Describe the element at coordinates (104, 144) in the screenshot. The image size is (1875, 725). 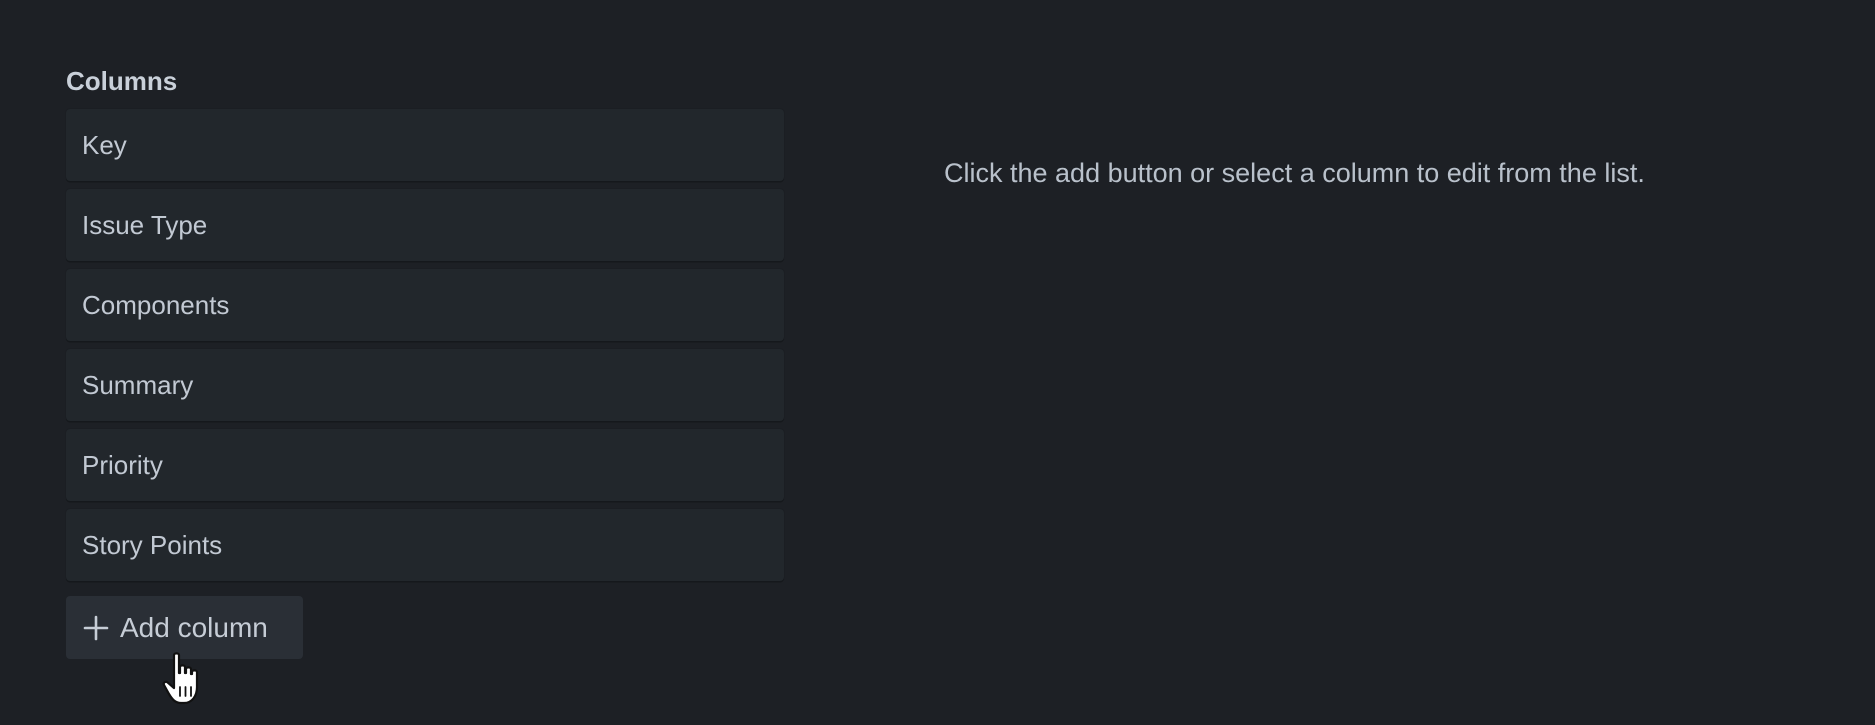
I see `column-item-label: Key` at that location.